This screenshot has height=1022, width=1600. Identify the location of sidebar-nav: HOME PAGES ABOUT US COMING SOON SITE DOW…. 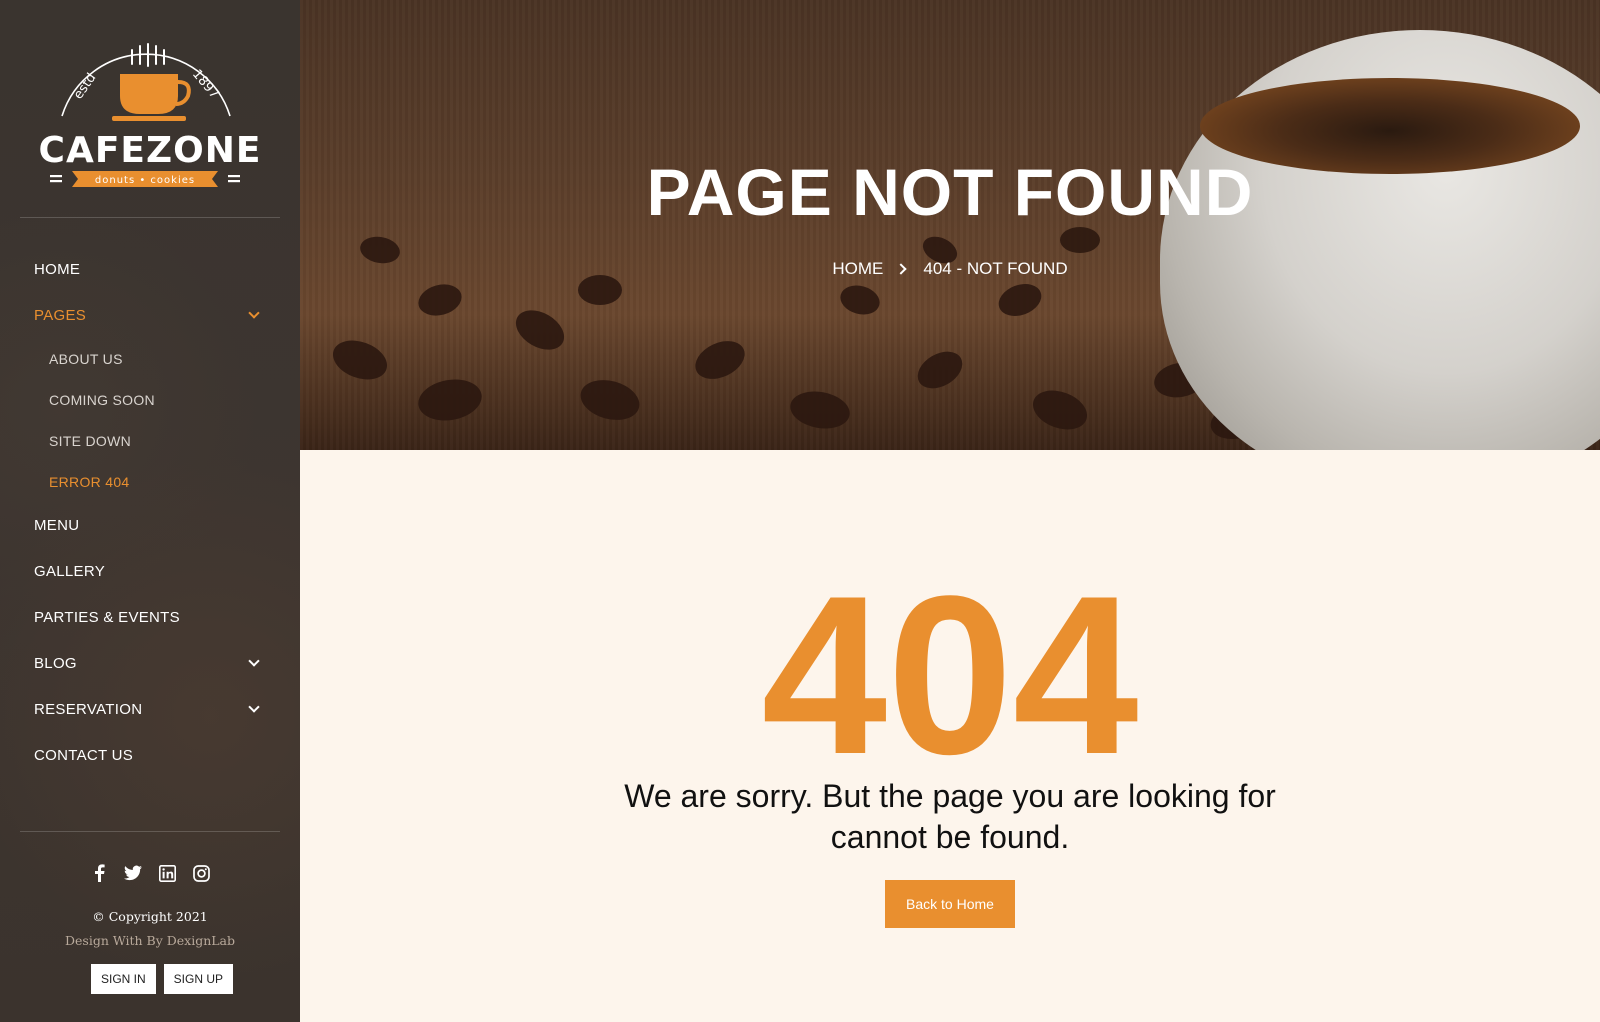
(150, 512).